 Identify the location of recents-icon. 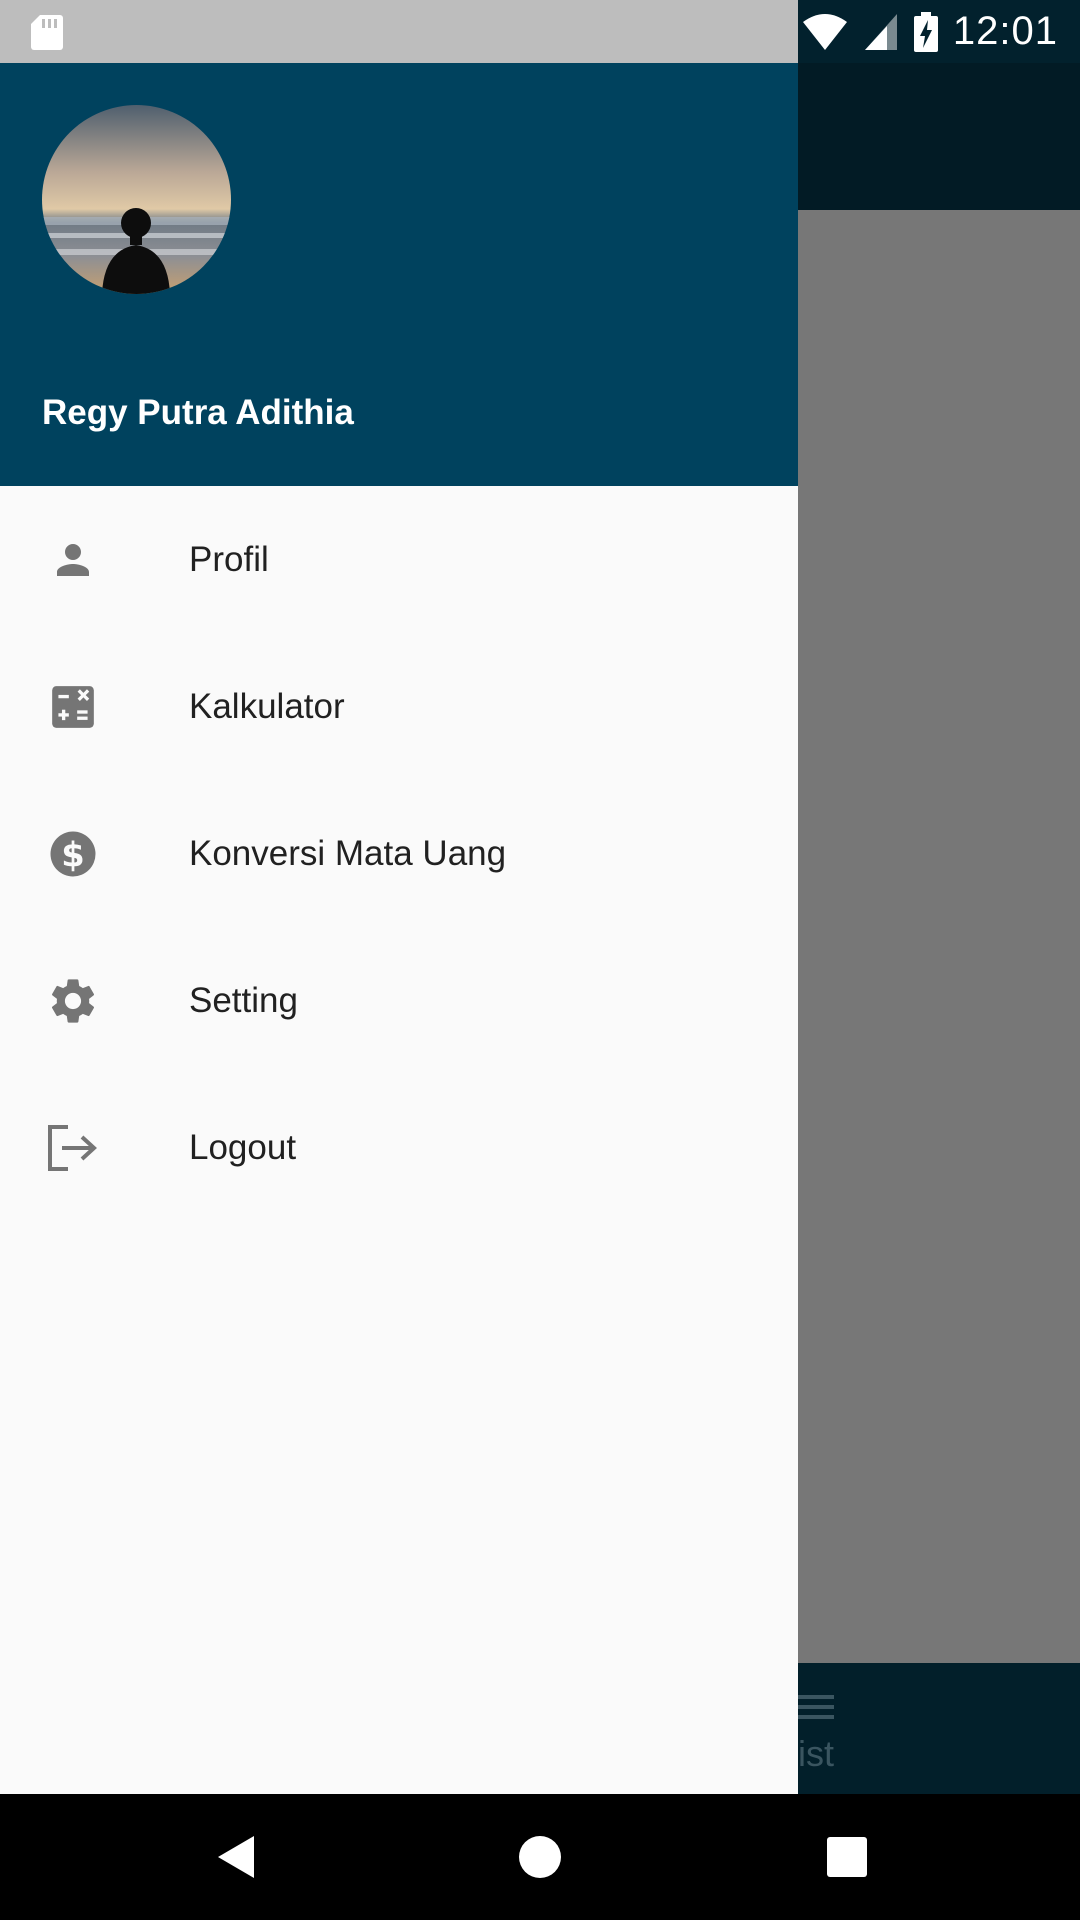
(847, 1857).